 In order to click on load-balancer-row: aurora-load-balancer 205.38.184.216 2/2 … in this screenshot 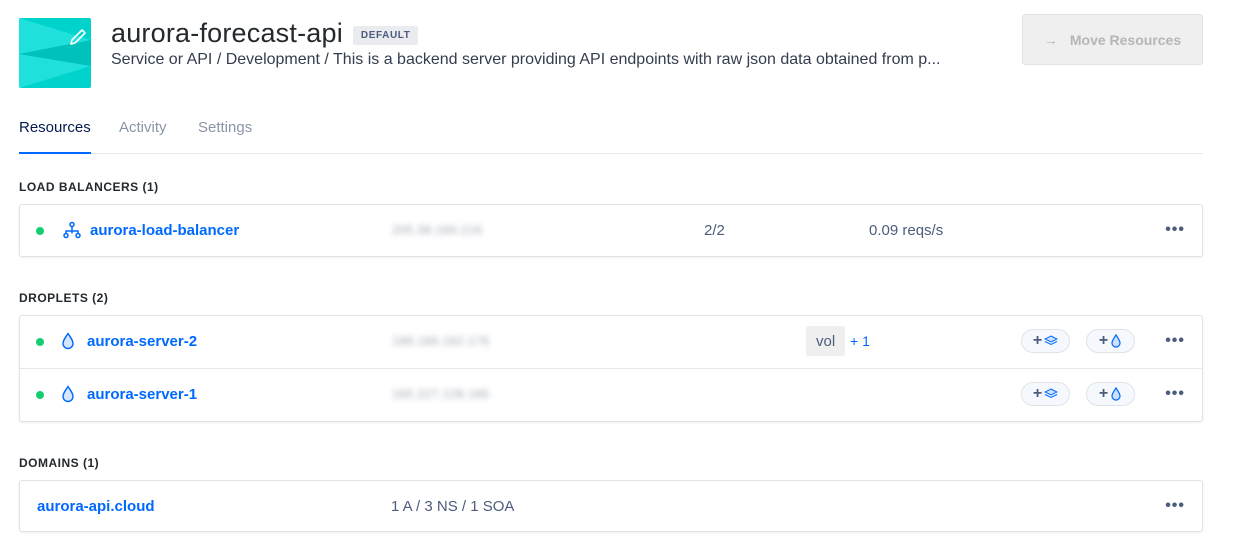, I will do `click(611, 231)`.